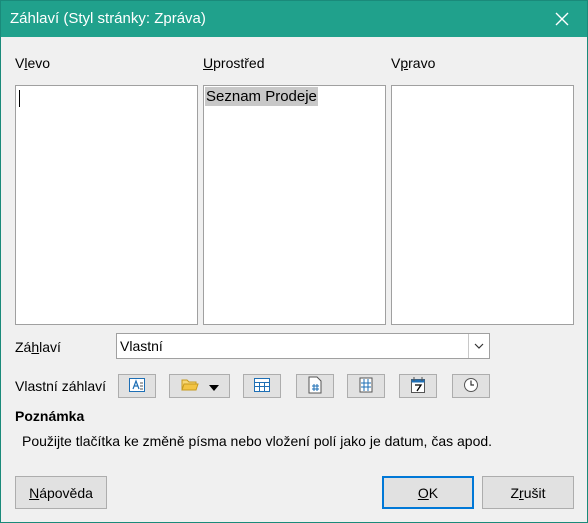 Image resolution: width=588 pixels, height=523 pixels. I want to click on sheet-name-button, so click(315, 386).